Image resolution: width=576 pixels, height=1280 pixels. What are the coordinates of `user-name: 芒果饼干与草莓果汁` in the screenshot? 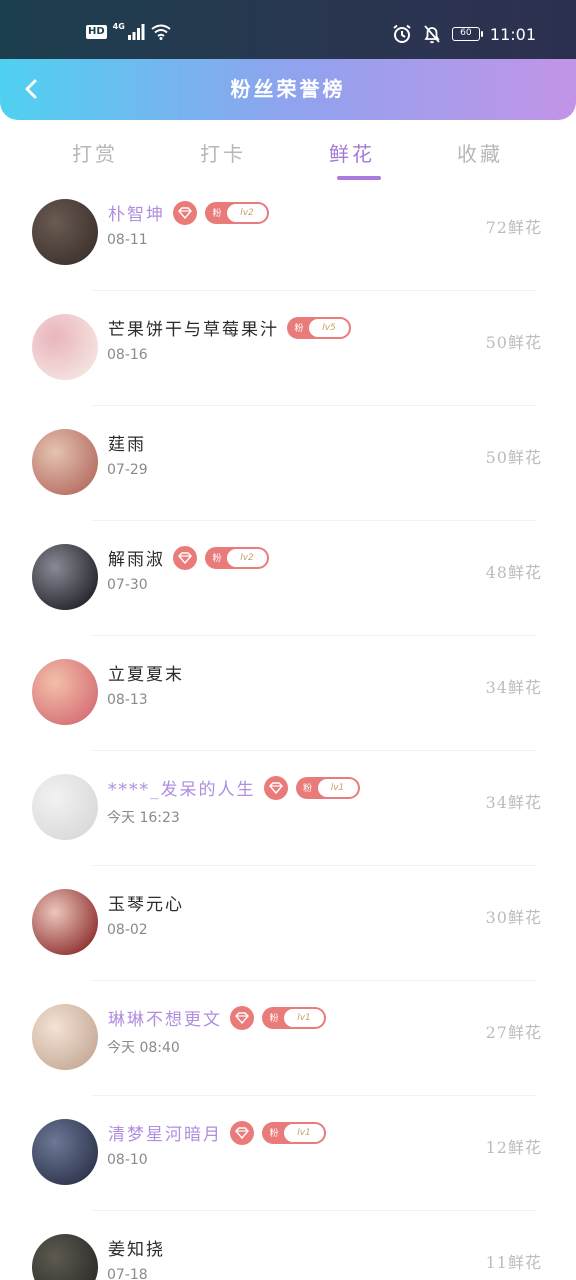 It's located at (193, 327).